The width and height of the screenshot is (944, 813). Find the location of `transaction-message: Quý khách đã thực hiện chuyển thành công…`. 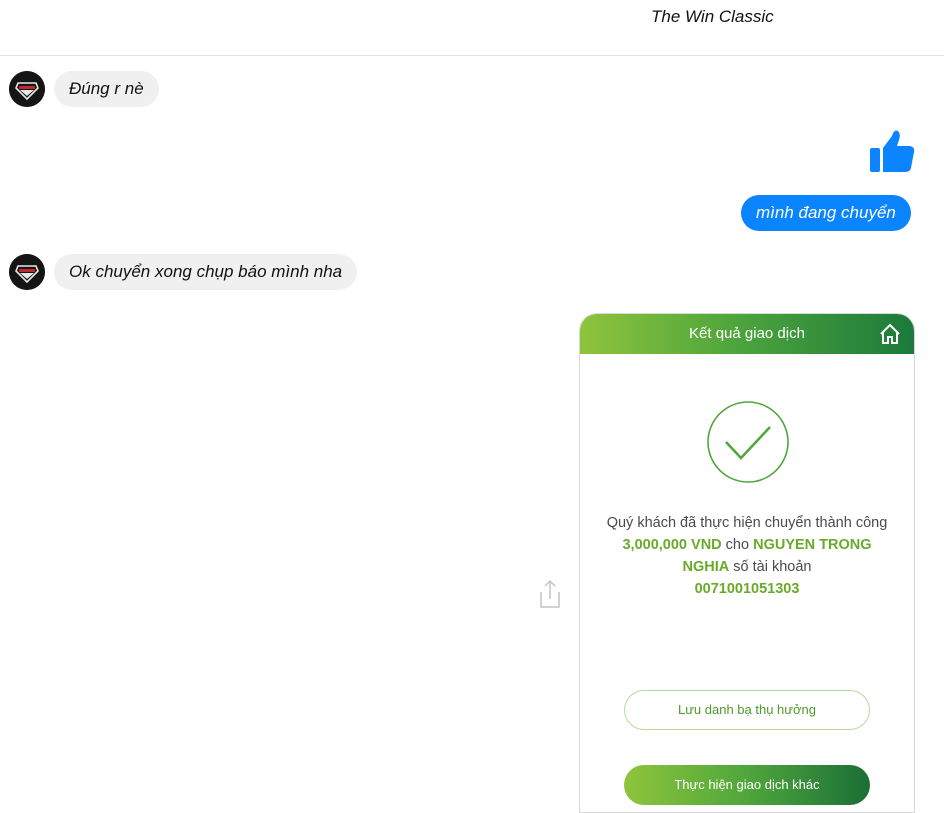

transaction-message: Quý khách đã thực hiện chuyển thành công… is located at coordinates (747, 556).